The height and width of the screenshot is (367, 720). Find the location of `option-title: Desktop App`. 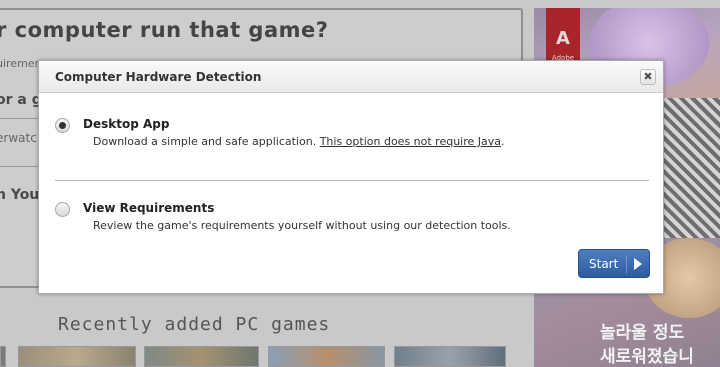

option-title: Desktop App is located at coordinates (126, 124).